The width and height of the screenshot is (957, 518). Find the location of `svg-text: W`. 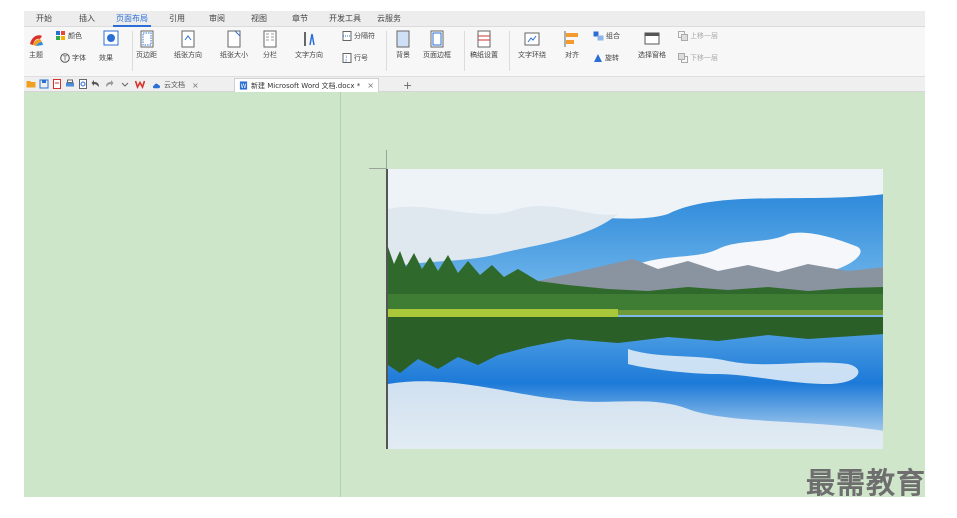

svg-text: W is located at coordinates (244, 87).